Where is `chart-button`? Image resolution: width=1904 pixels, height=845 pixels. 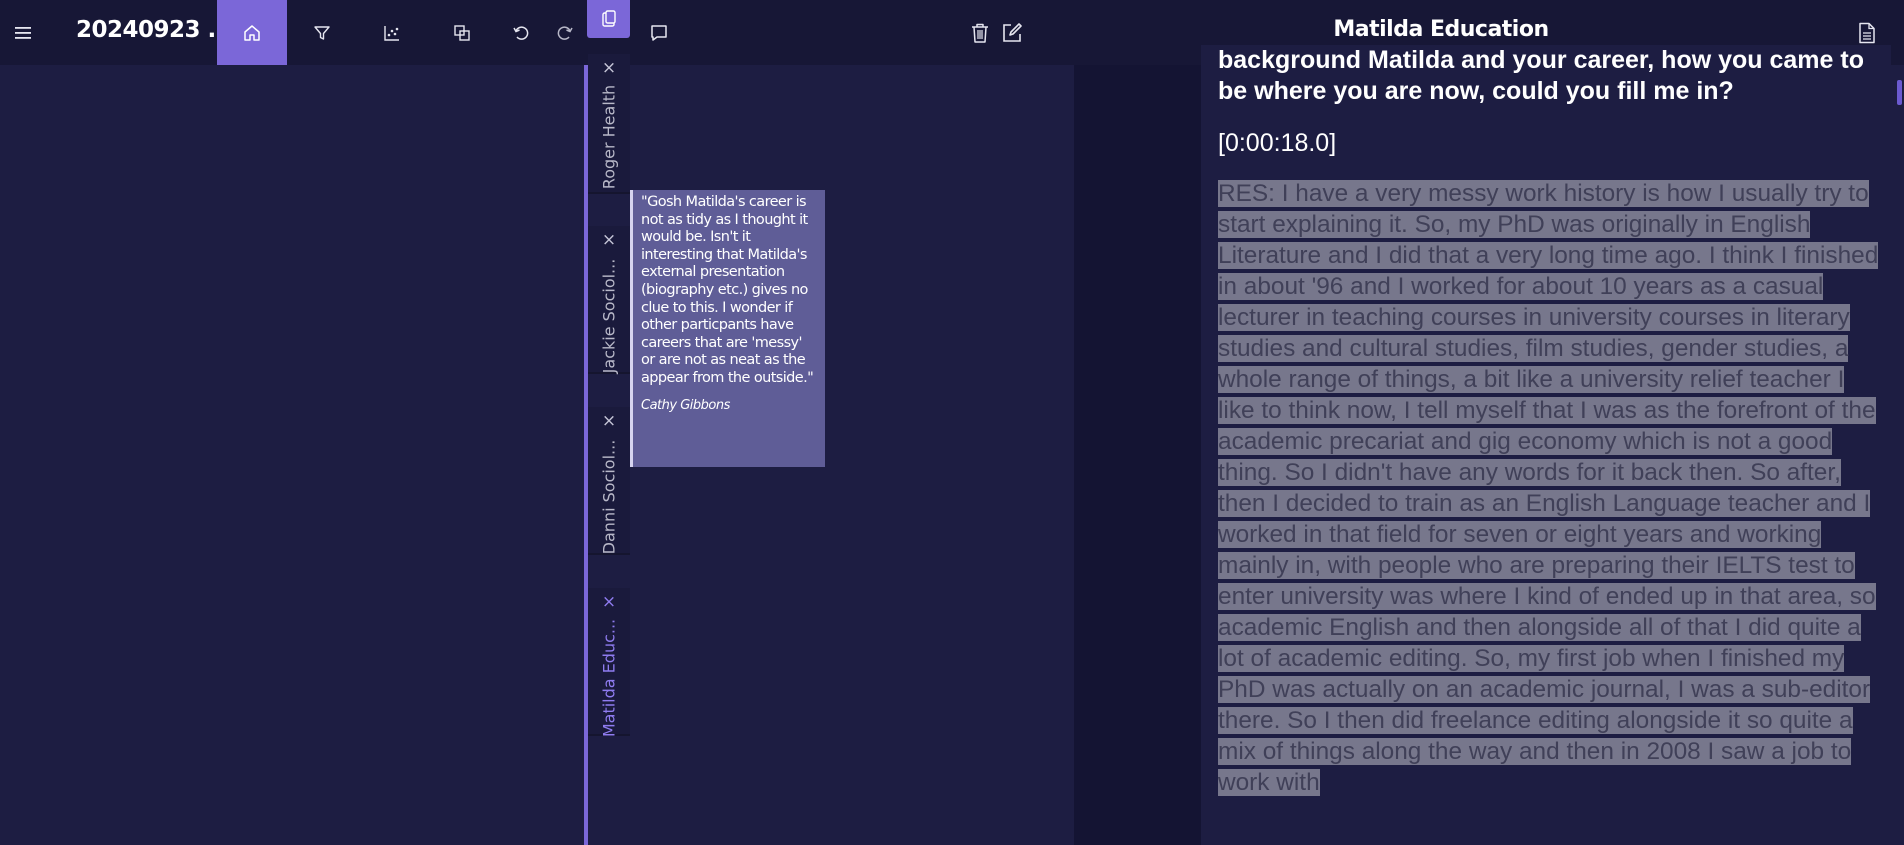 chart-button is located at coordinates (392, 32).